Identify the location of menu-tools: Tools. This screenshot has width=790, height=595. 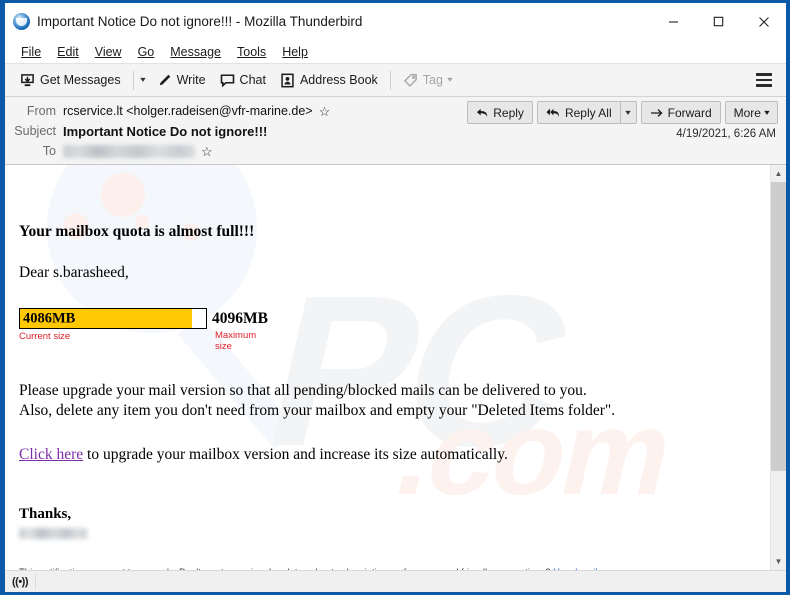
(251, 52).